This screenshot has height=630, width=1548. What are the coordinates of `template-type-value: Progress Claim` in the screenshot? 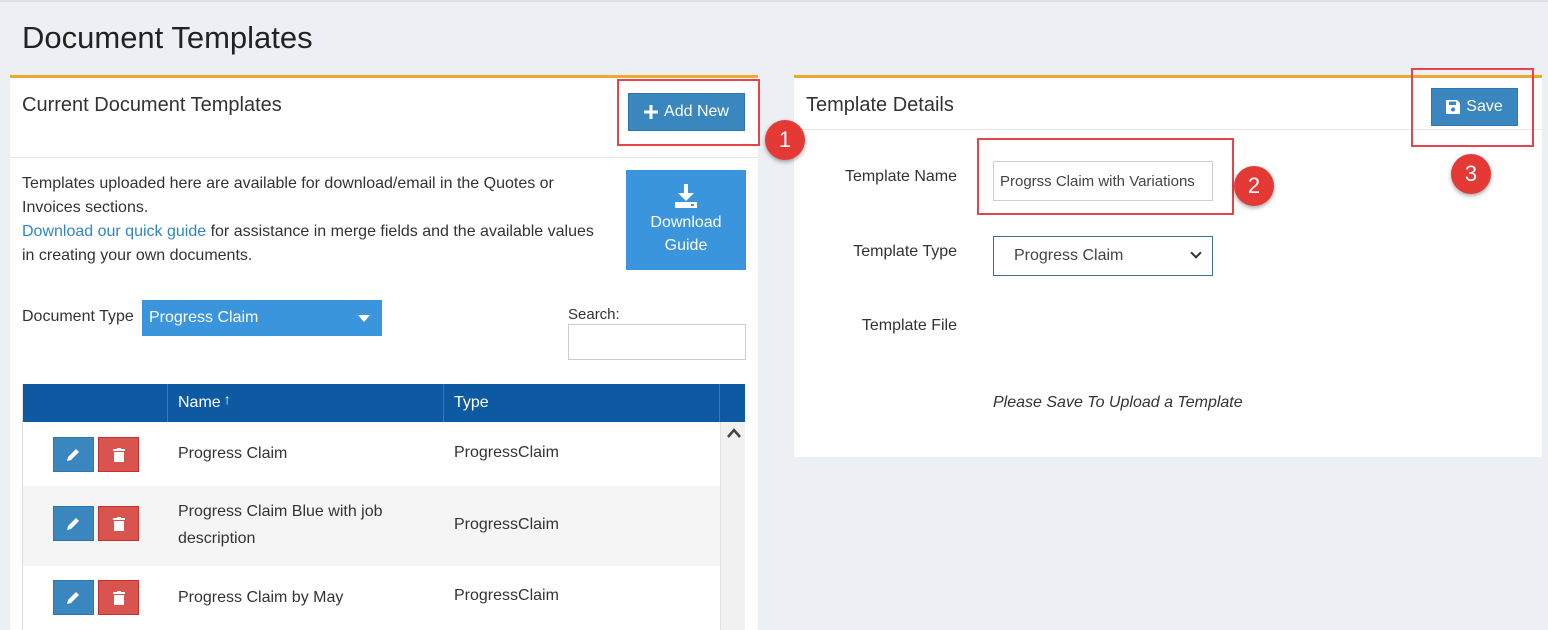 It's located at (1069, 255).